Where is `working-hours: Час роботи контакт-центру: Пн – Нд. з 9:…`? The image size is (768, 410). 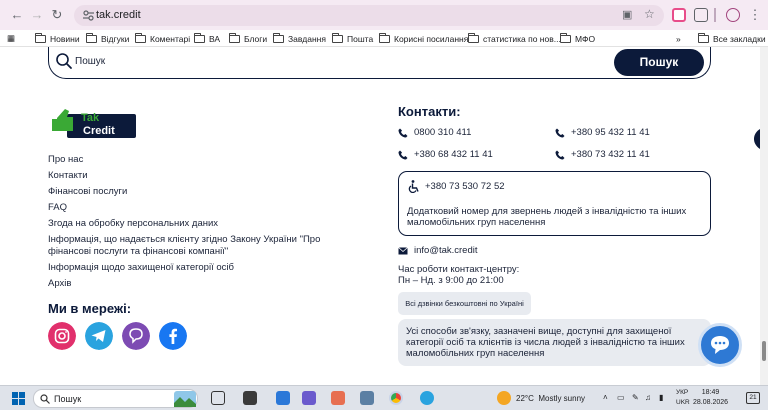
working-hours: Час роботи контакт-центру: Пн – Нд. з 9:… is located at coordinates (458, 275).